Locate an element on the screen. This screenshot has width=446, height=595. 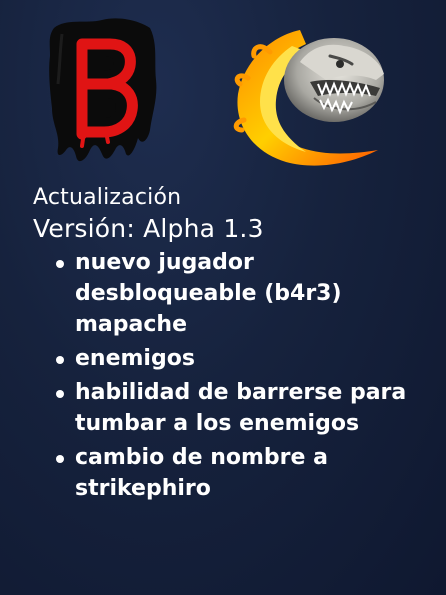
list-item: cambio de nombre a strikephiro is located at coordinates (226, 473).